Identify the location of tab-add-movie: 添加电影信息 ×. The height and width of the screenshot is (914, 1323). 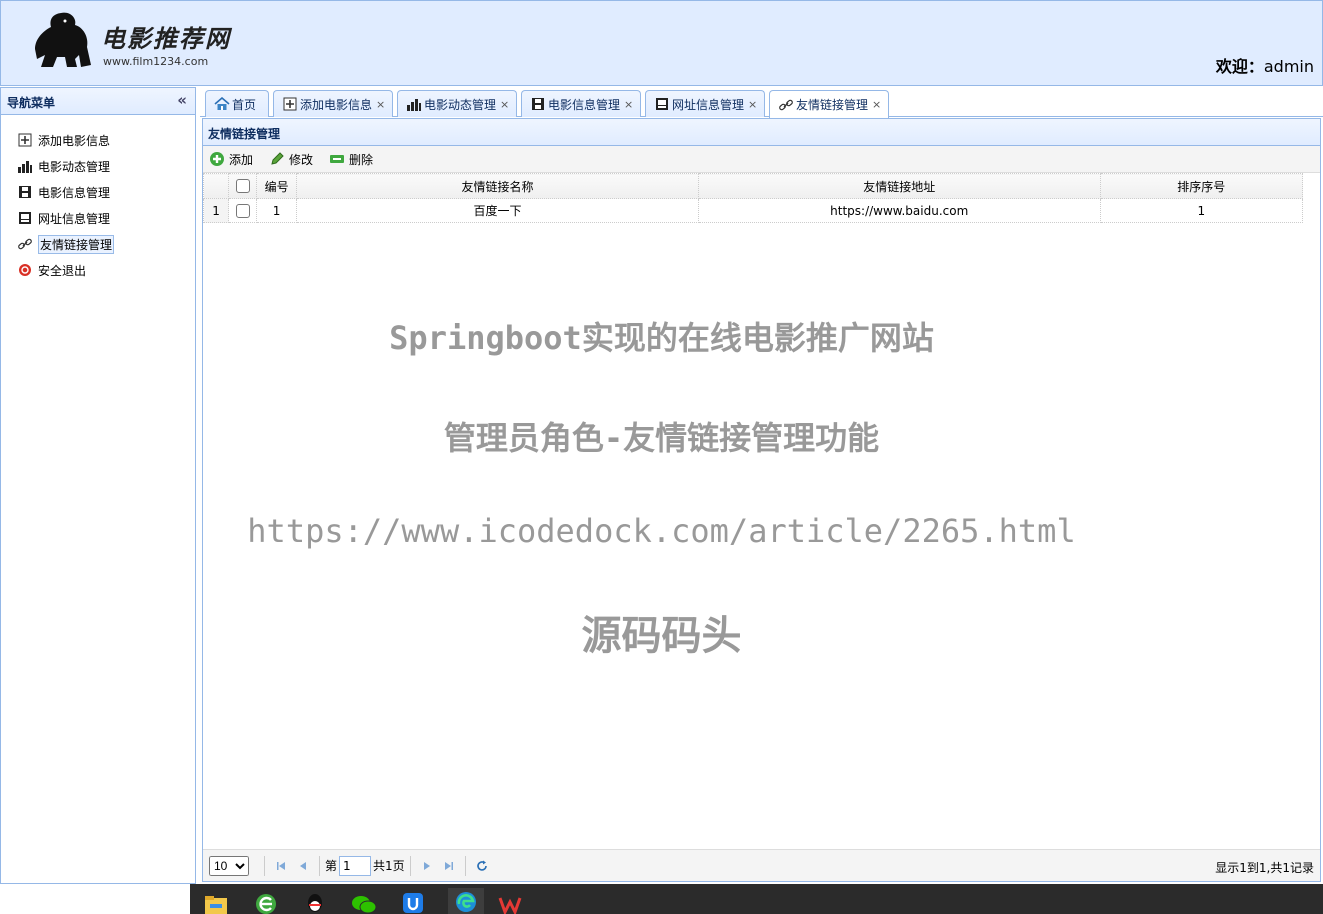
(333, 103).